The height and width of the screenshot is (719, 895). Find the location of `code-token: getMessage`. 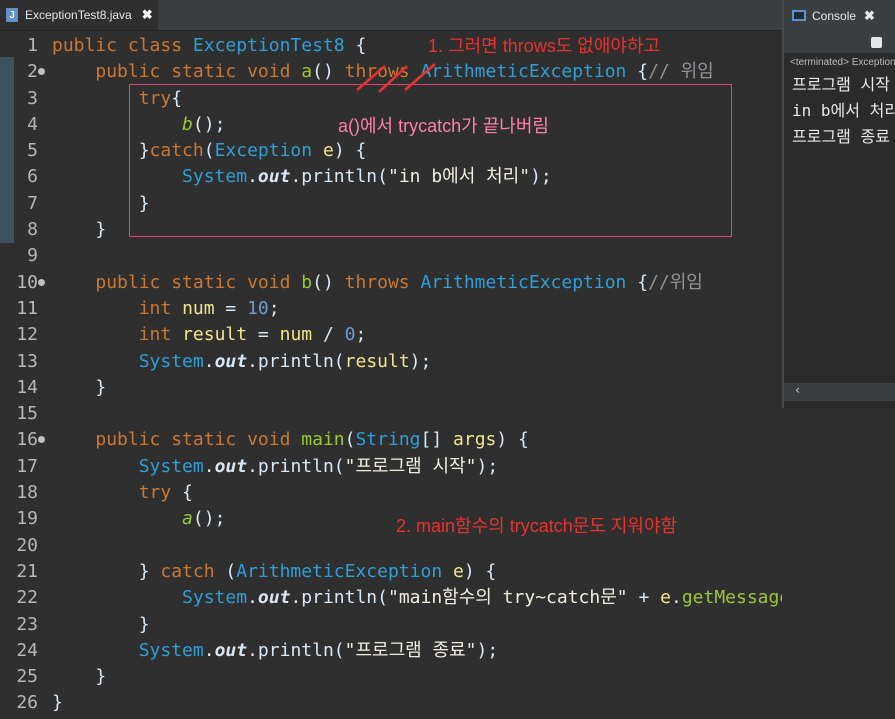

code-token: getMessage is located at coordinates (736, 598).